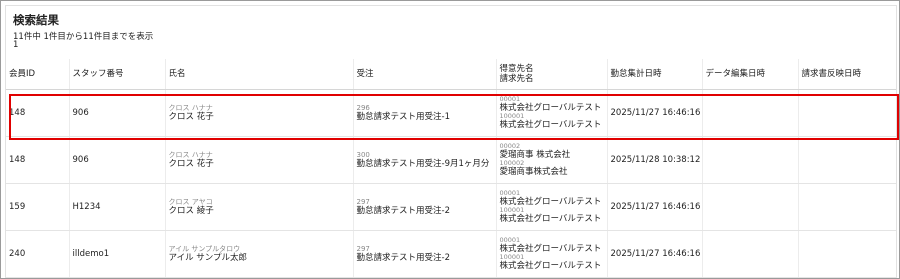 The image size is (900, 279). What do you see at coordinates (258, 254) in the screenshot?
I see `cell-name: アイル サンプルタロウ アイル サンプル太郎` at bounding box center [258, 254].